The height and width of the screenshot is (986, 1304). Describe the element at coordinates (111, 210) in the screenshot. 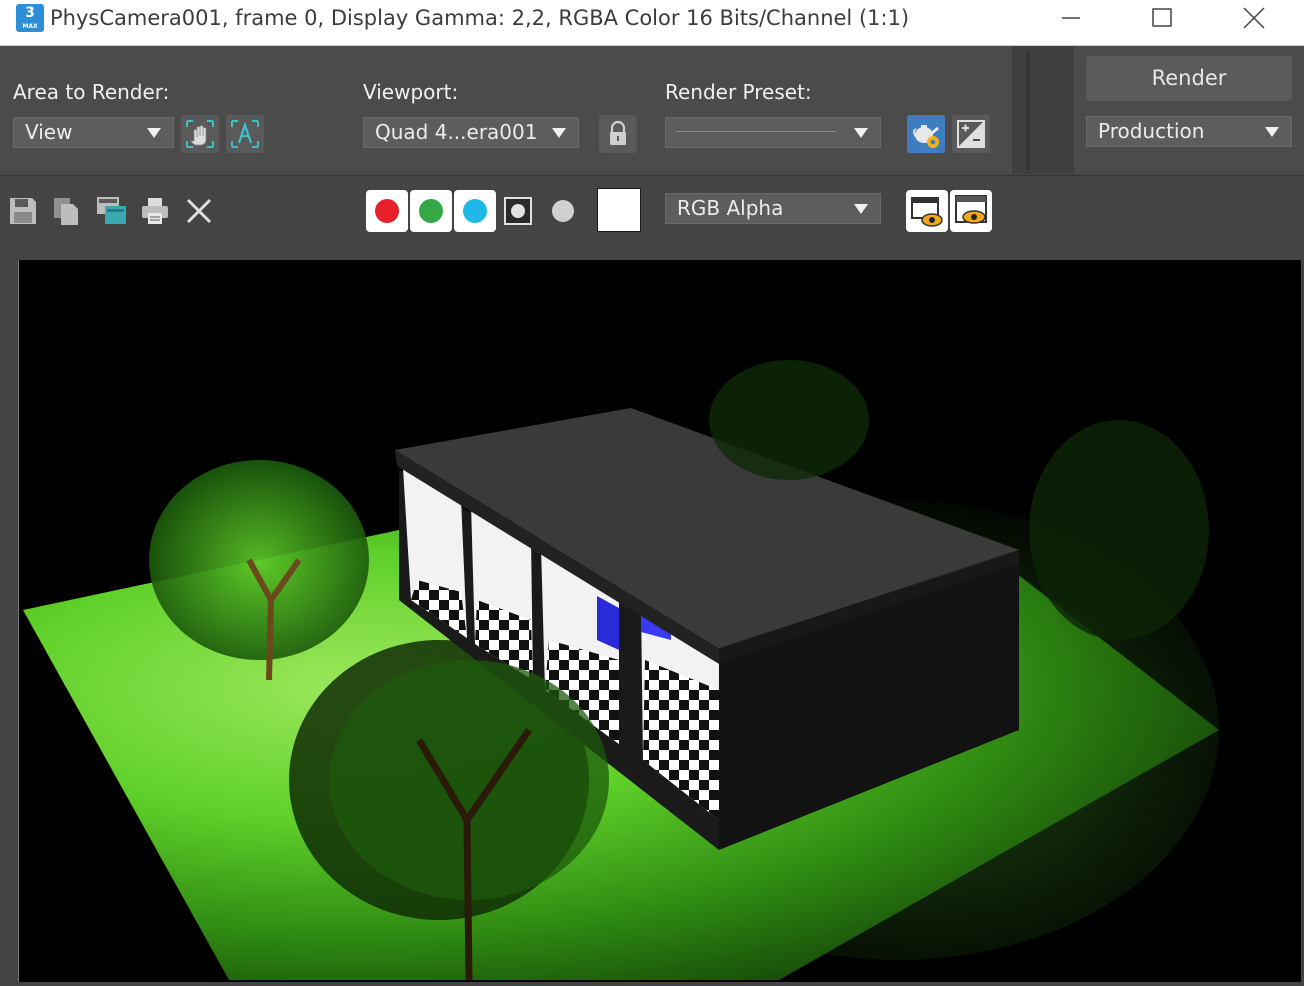

I see `clone-window-icon` at that location.